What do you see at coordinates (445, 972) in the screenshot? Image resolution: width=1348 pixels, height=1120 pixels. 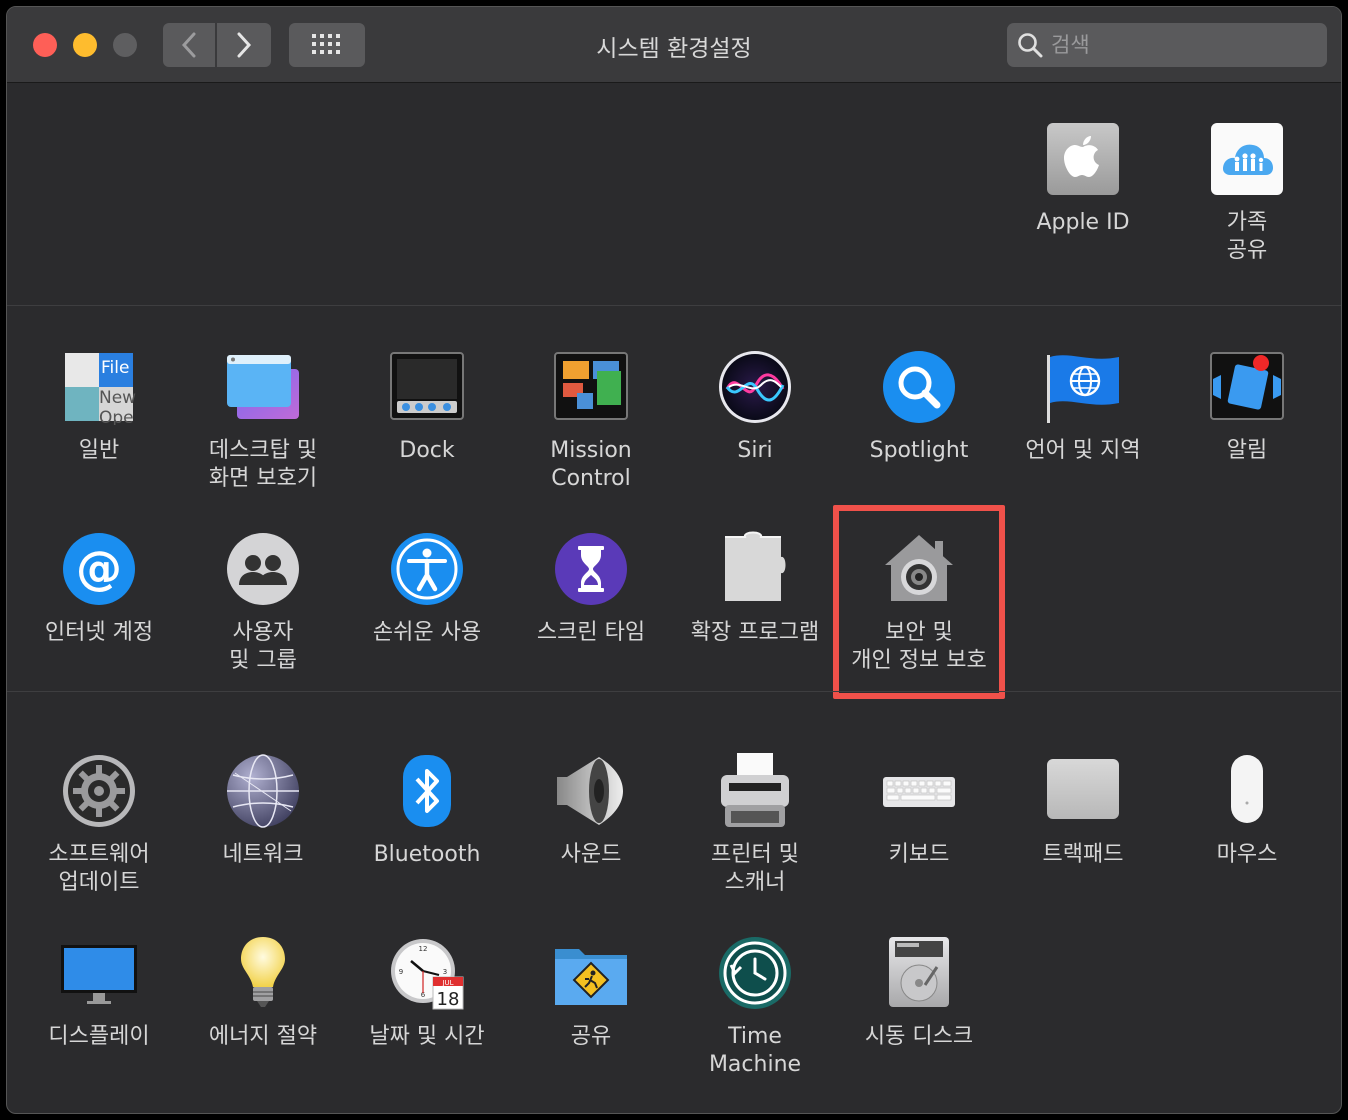 I see `svg-text: 3` at bounding box center [445, 972].